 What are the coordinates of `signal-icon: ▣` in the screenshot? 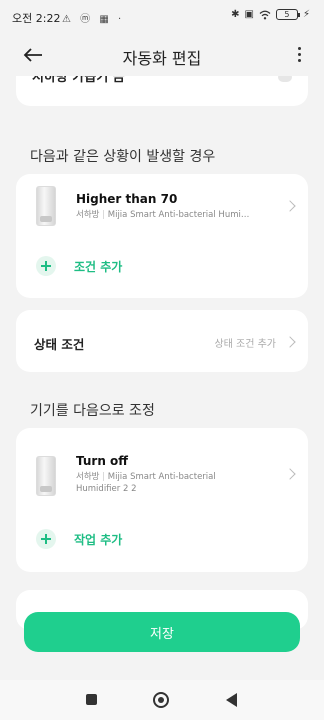 It's located at (249, 14).